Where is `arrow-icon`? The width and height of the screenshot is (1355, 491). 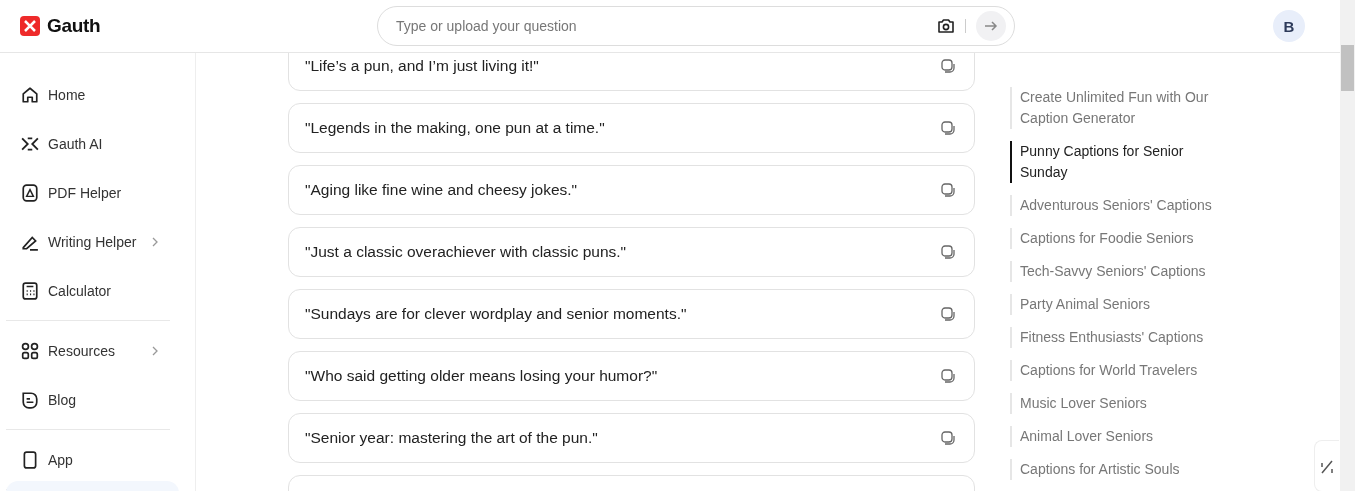 arrow-icon is located at coordinates (991, 26).